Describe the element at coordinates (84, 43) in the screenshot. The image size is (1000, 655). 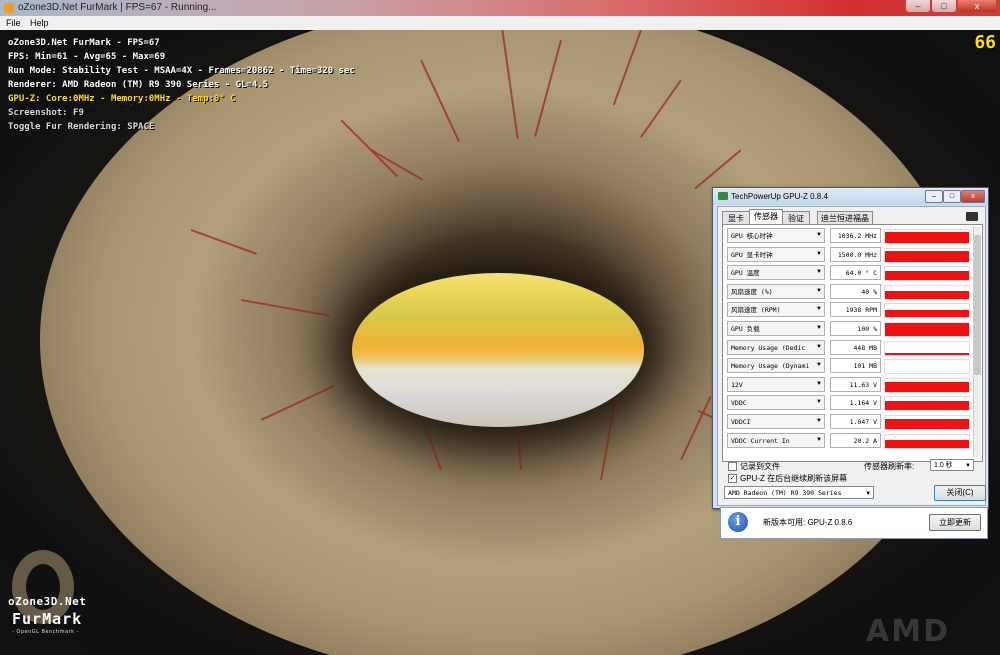
I see `osd-line: oZone3D.Net FurMark - FPS=67` at that location.